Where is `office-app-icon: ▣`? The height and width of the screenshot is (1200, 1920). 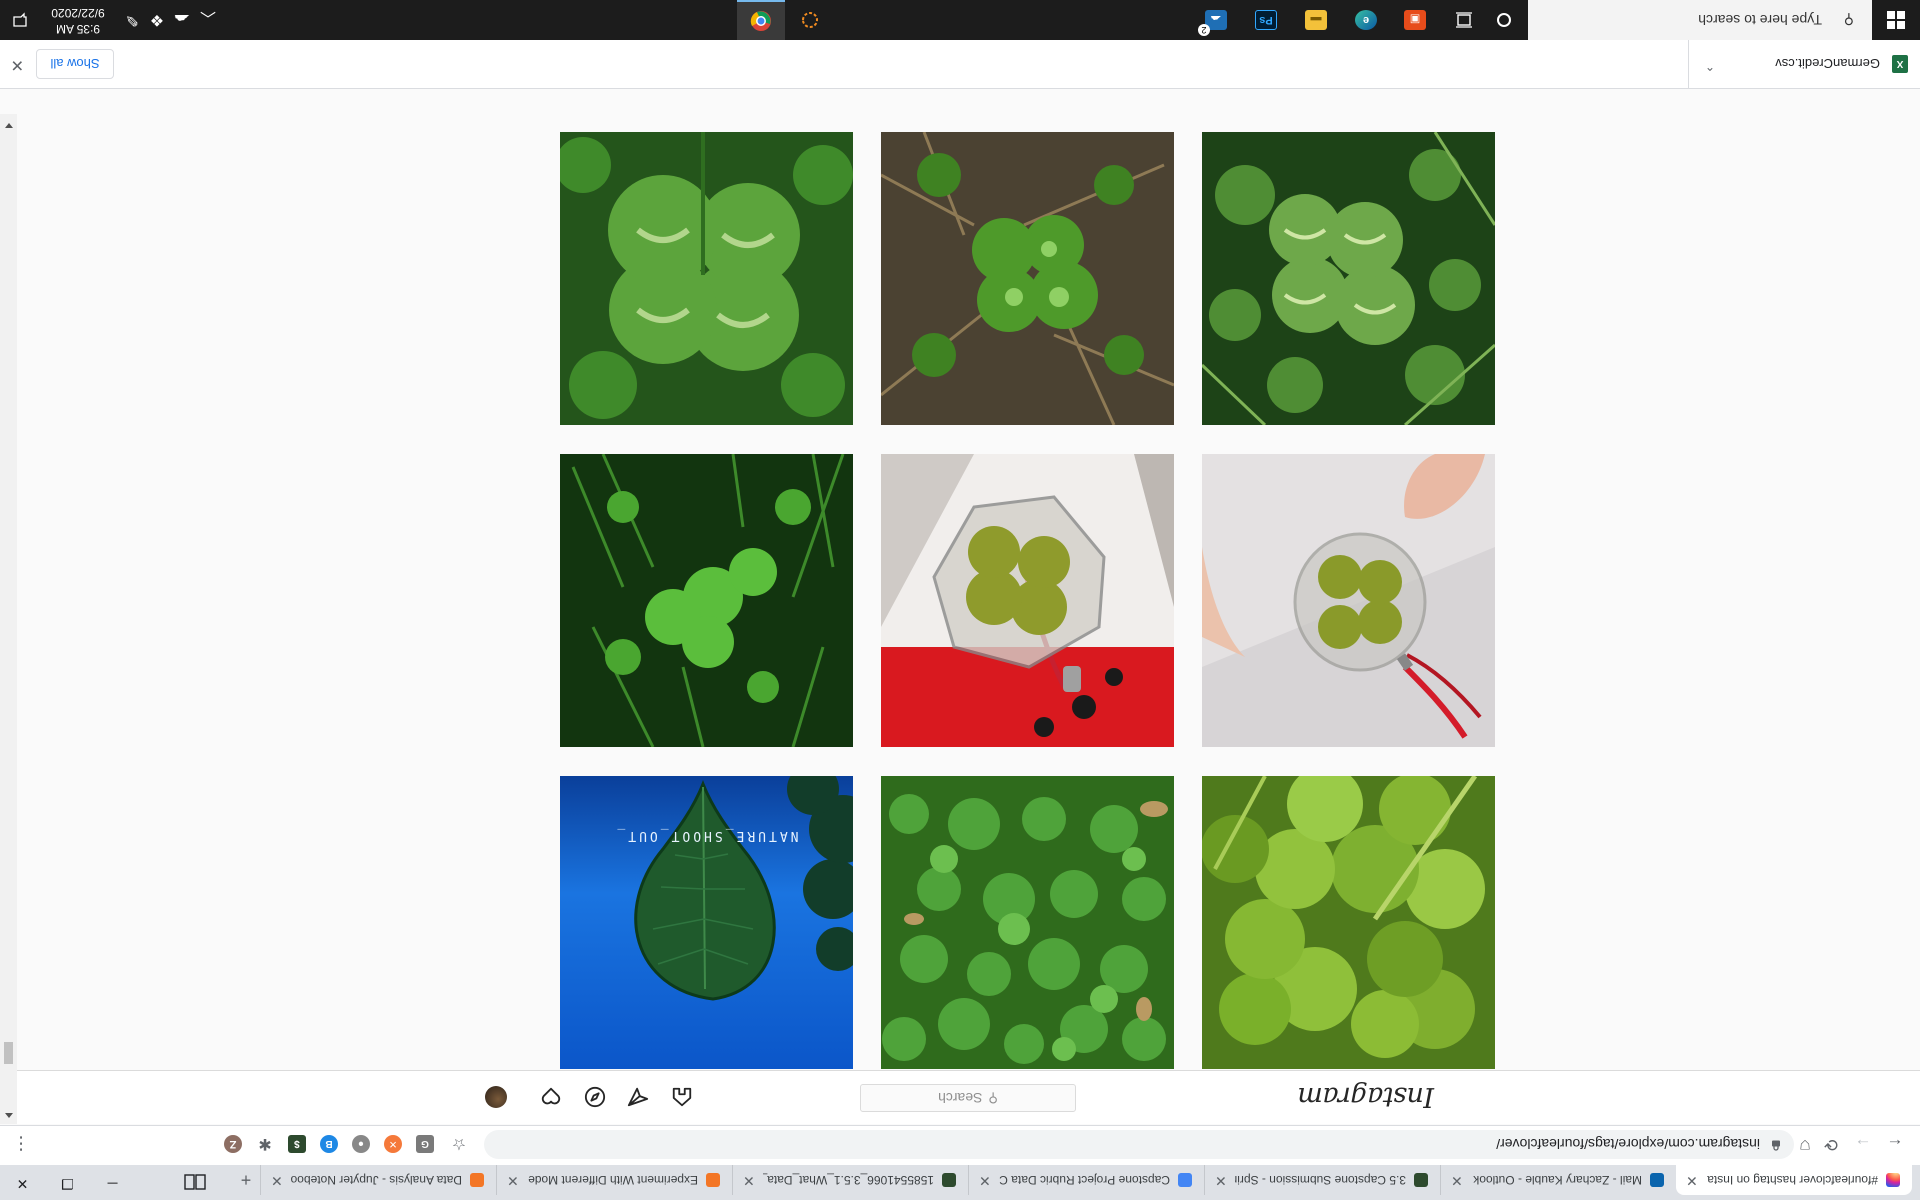 office-app-icon: ▣ is located at coordinates (1415, 20).